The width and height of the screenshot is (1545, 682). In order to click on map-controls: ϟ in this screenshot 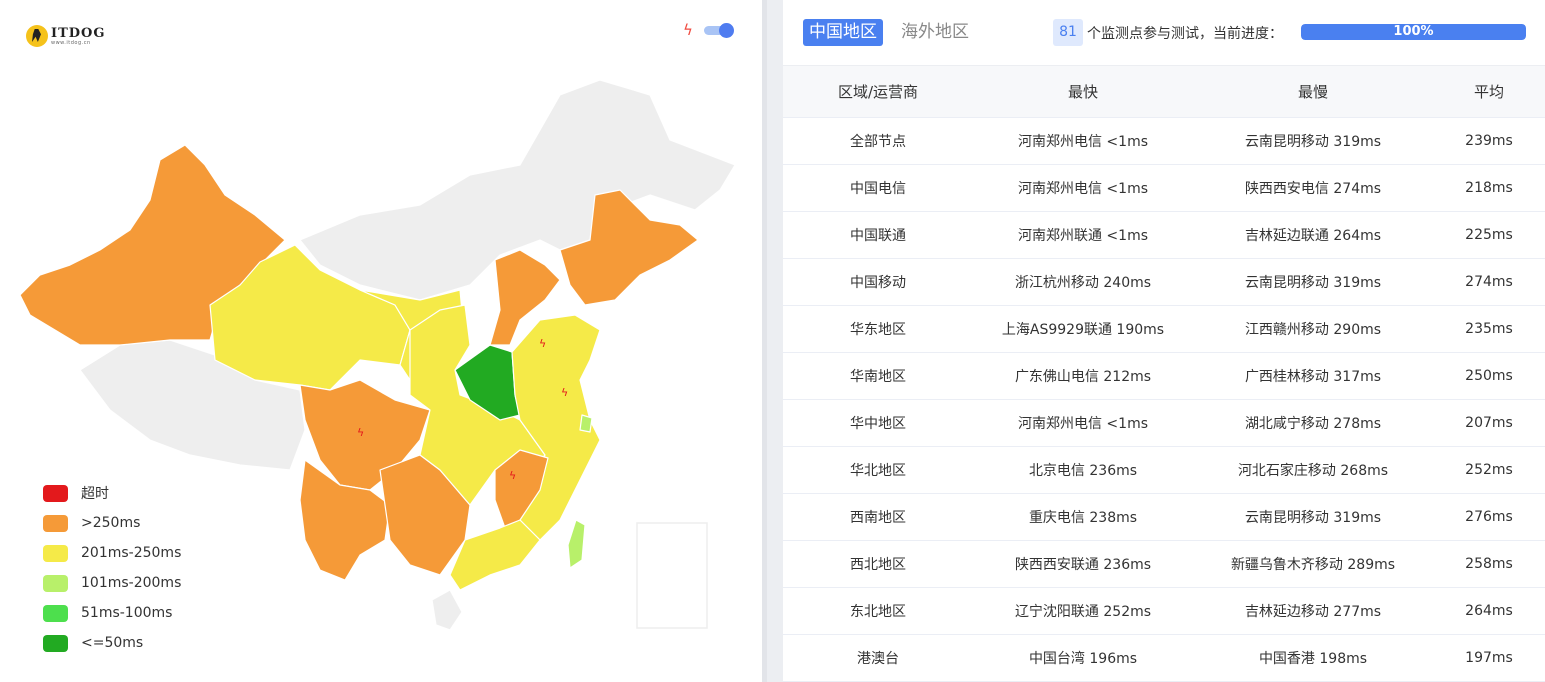, I will do `click(708, 30)`.